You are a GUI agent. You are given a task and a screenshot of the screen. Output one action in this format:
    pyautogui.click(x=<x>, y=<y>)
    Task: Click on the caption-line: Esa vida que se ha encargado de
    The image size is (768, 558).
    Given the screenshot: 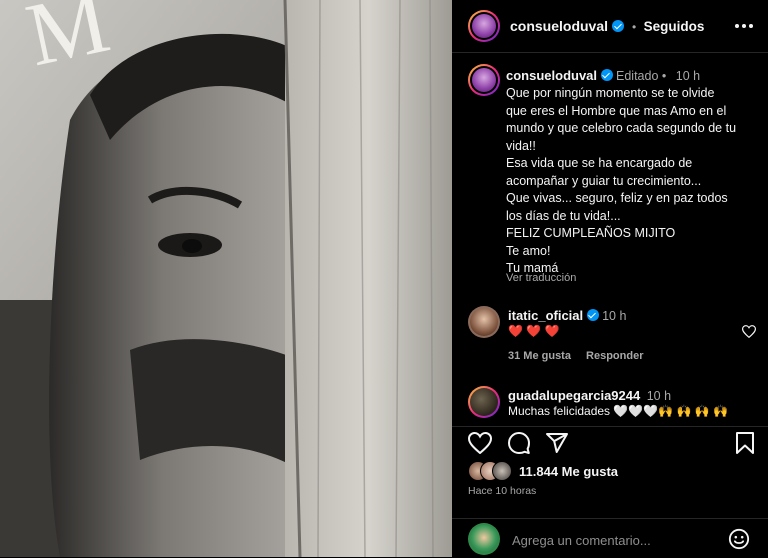 What is the action you would take?
    pyautogui.click(x=599, y=163)
    